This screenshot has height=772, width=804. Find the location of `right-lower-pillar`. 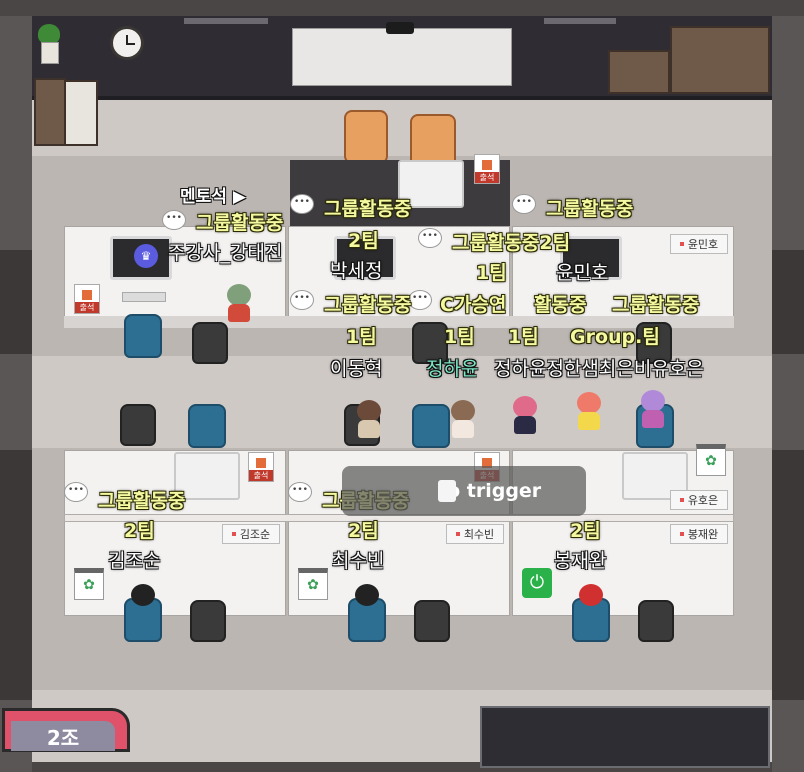

right-lower-pillar is located at coordinates (788, 575).